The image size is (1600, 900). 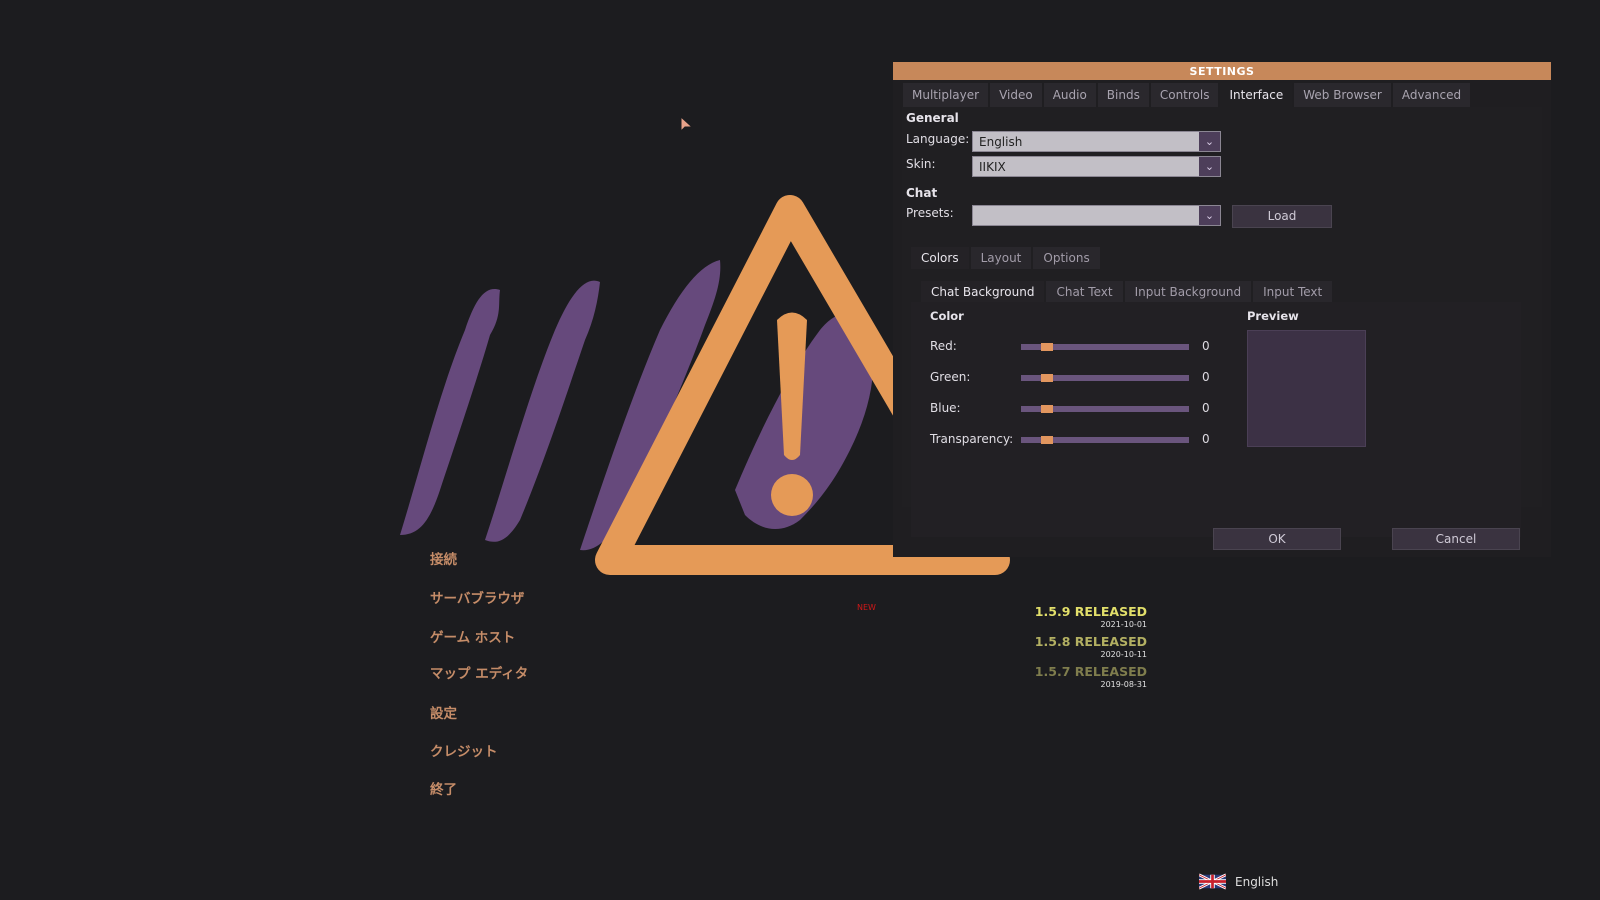 What do you see at coordinates (947, 316) in the screenshot?
I see `color-heading: Color` at bounding box center [947, 316].